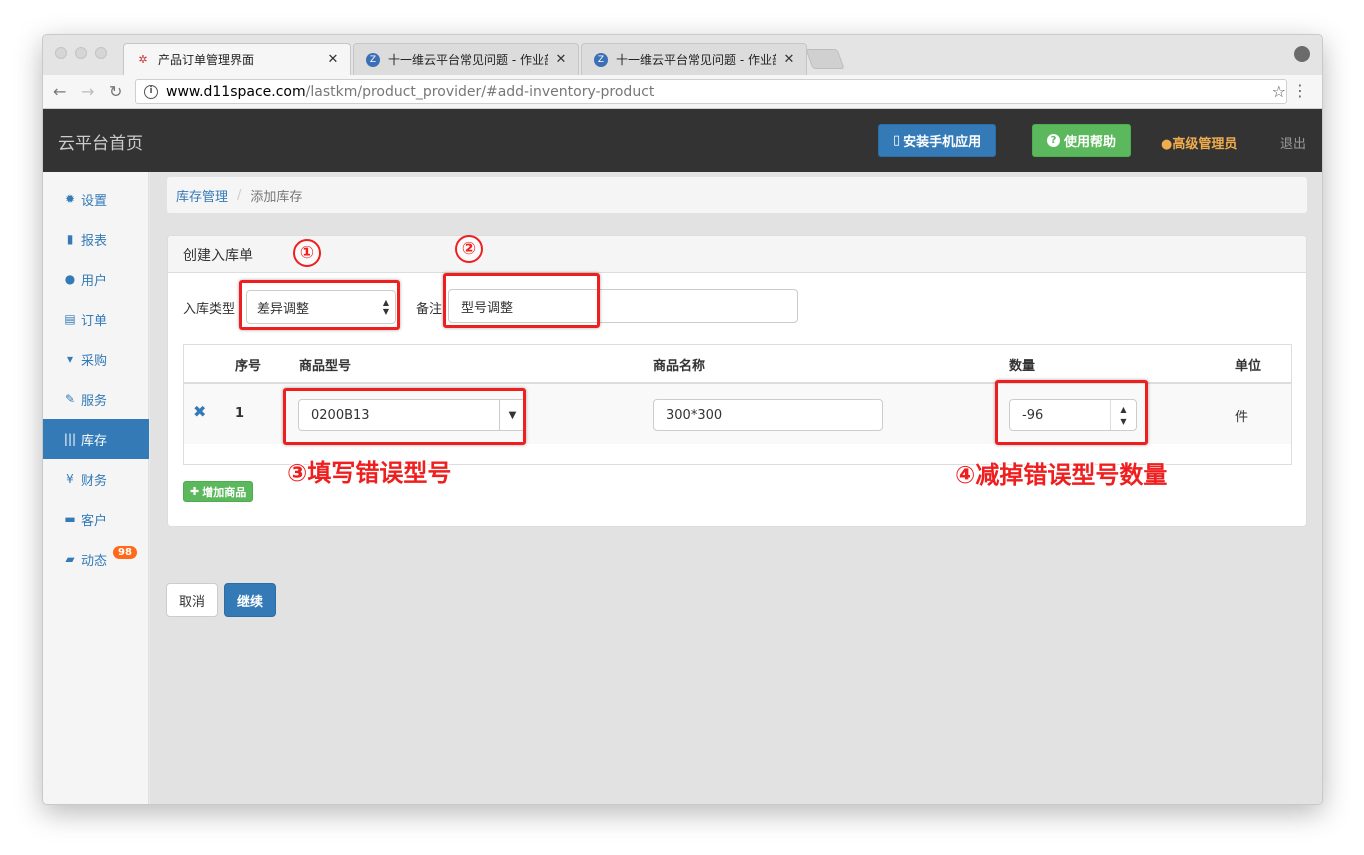  What do you see at coordinates (81, 53) in the screenshot?
I see `minimize-window-button` at bounding box center [81, 53].